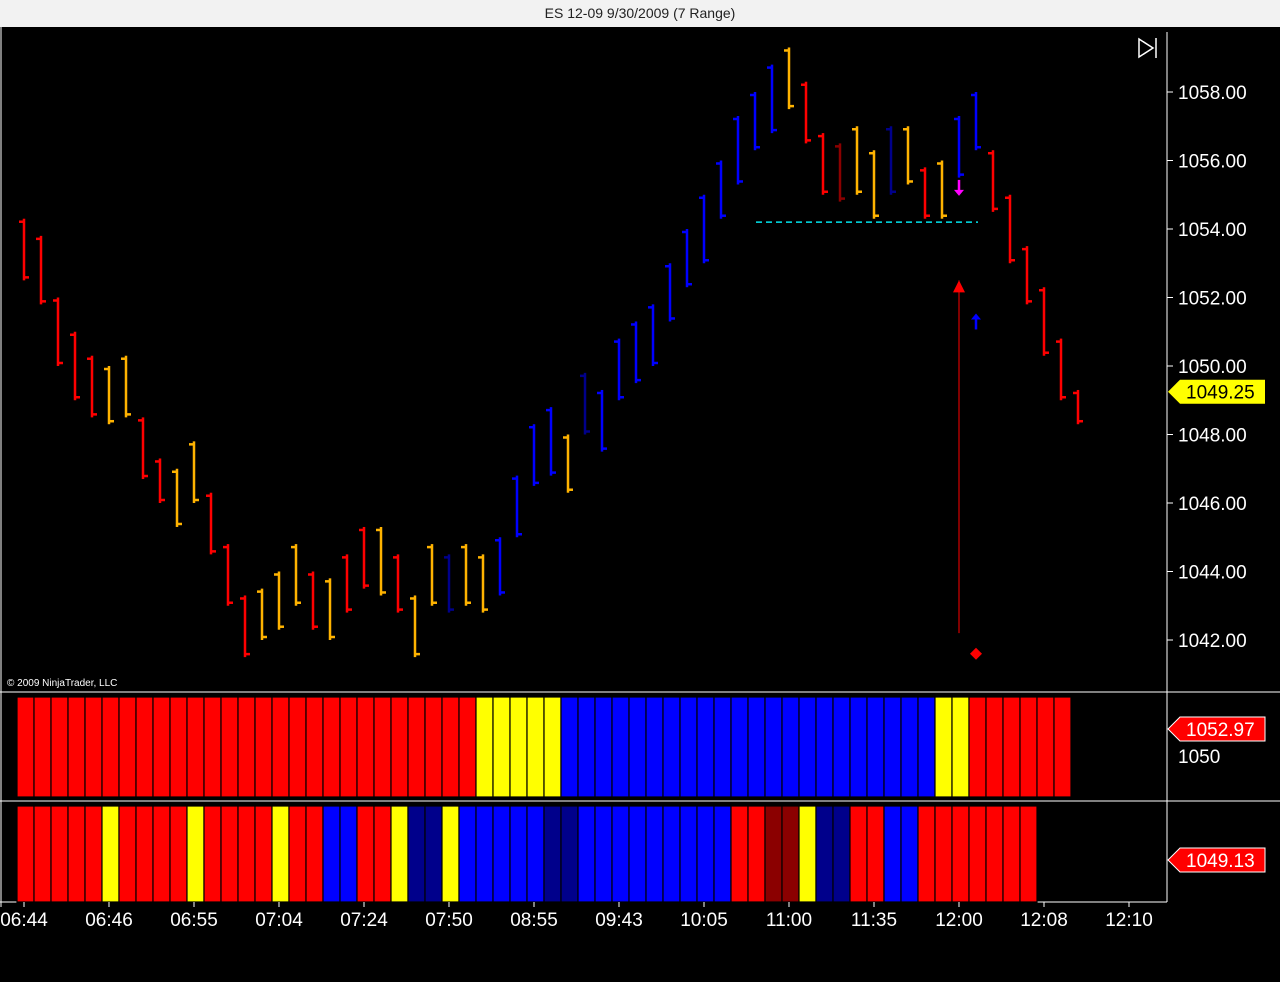 This screenshot has height=982, width=1280. What do you see at coordinates (1212, 230) in the screenshot?
I see `price-tick-label: 1054.00` at bounding box center [1212, 230].